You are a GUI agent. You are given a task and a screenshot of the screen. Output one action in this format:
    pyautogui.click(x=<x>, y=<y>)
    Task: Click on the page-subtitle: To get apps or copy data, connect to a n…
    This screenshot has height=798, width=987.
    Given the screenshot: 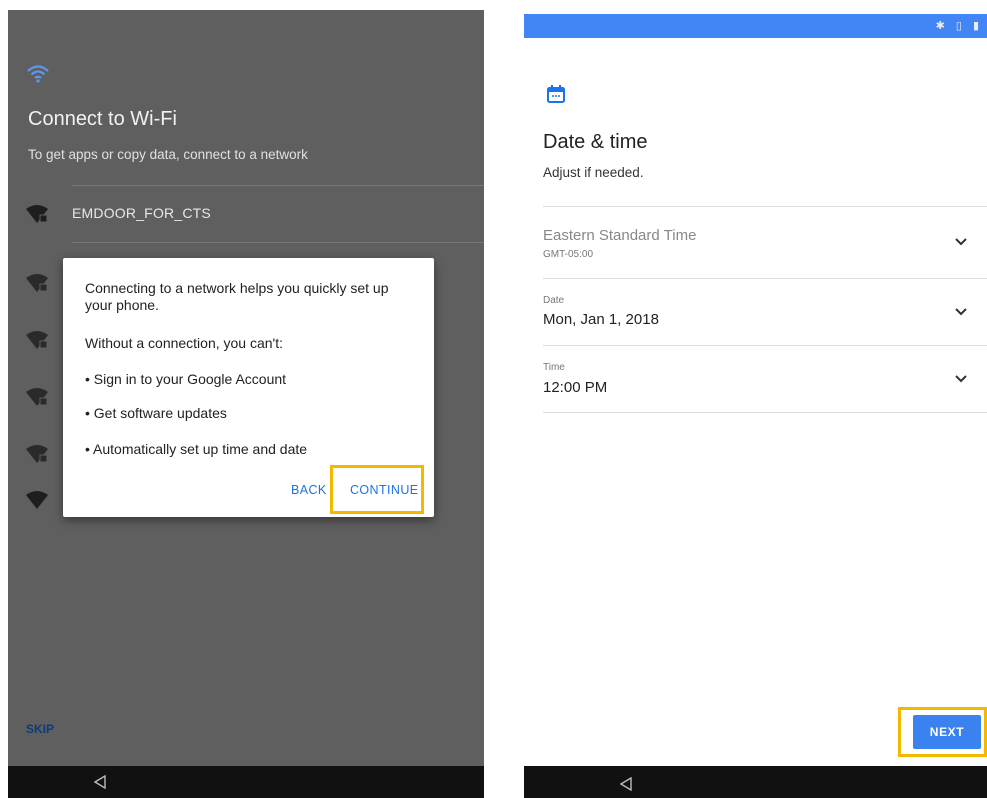 What is the action you would take?
    pyautogui.click(x=168, y=154)
    